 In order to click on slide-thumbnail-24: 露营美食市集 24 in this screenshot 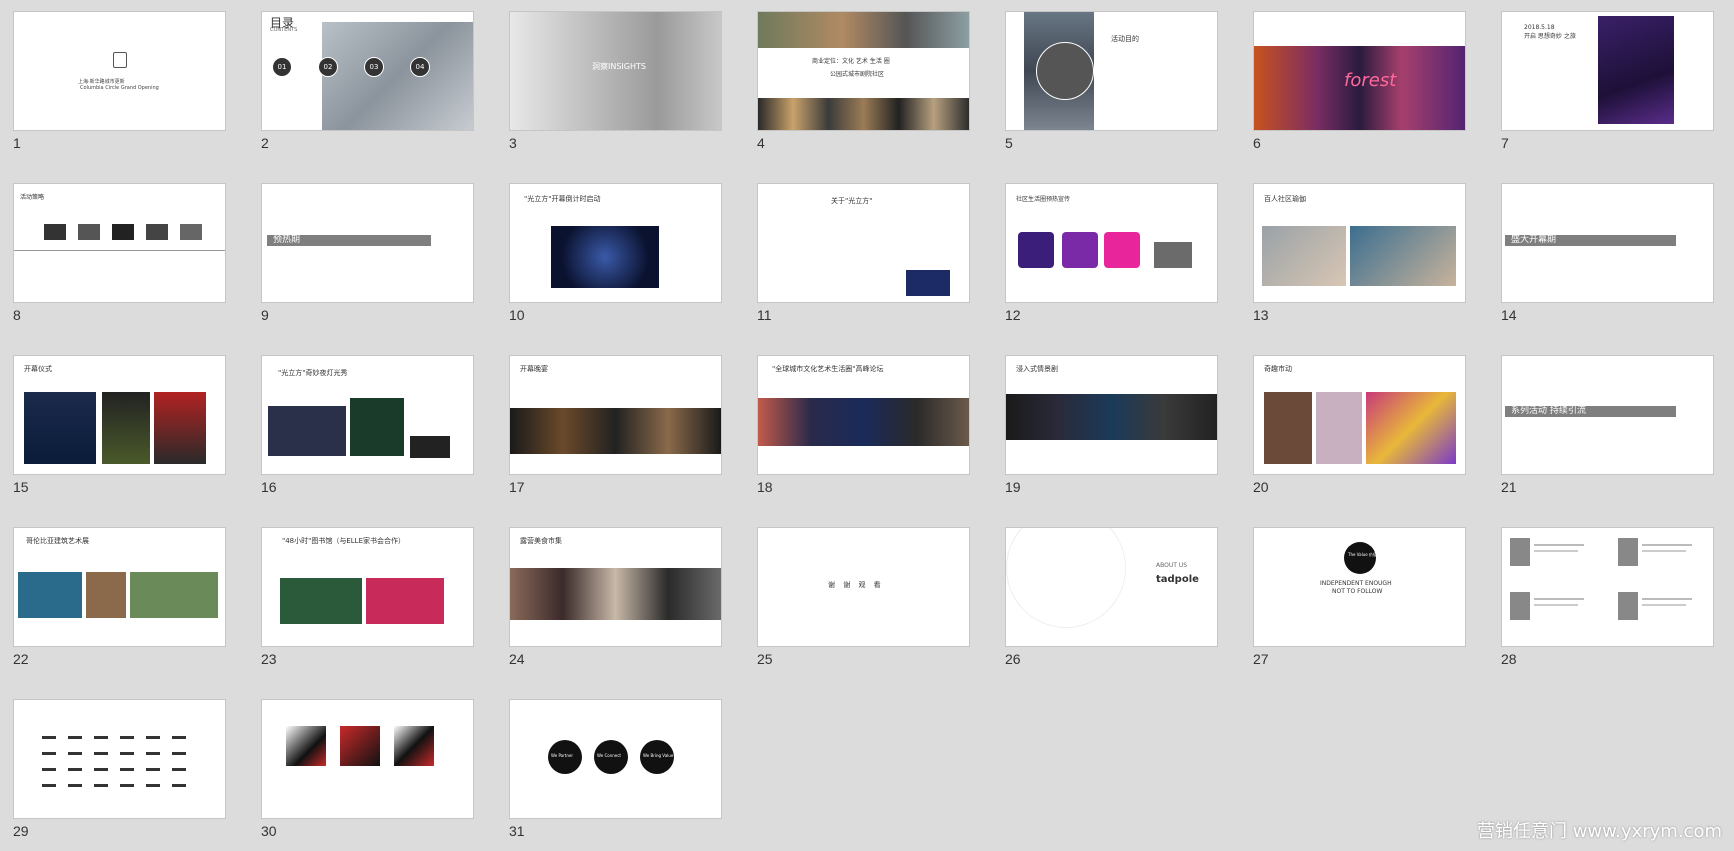, I will do `click(615, 597)`.